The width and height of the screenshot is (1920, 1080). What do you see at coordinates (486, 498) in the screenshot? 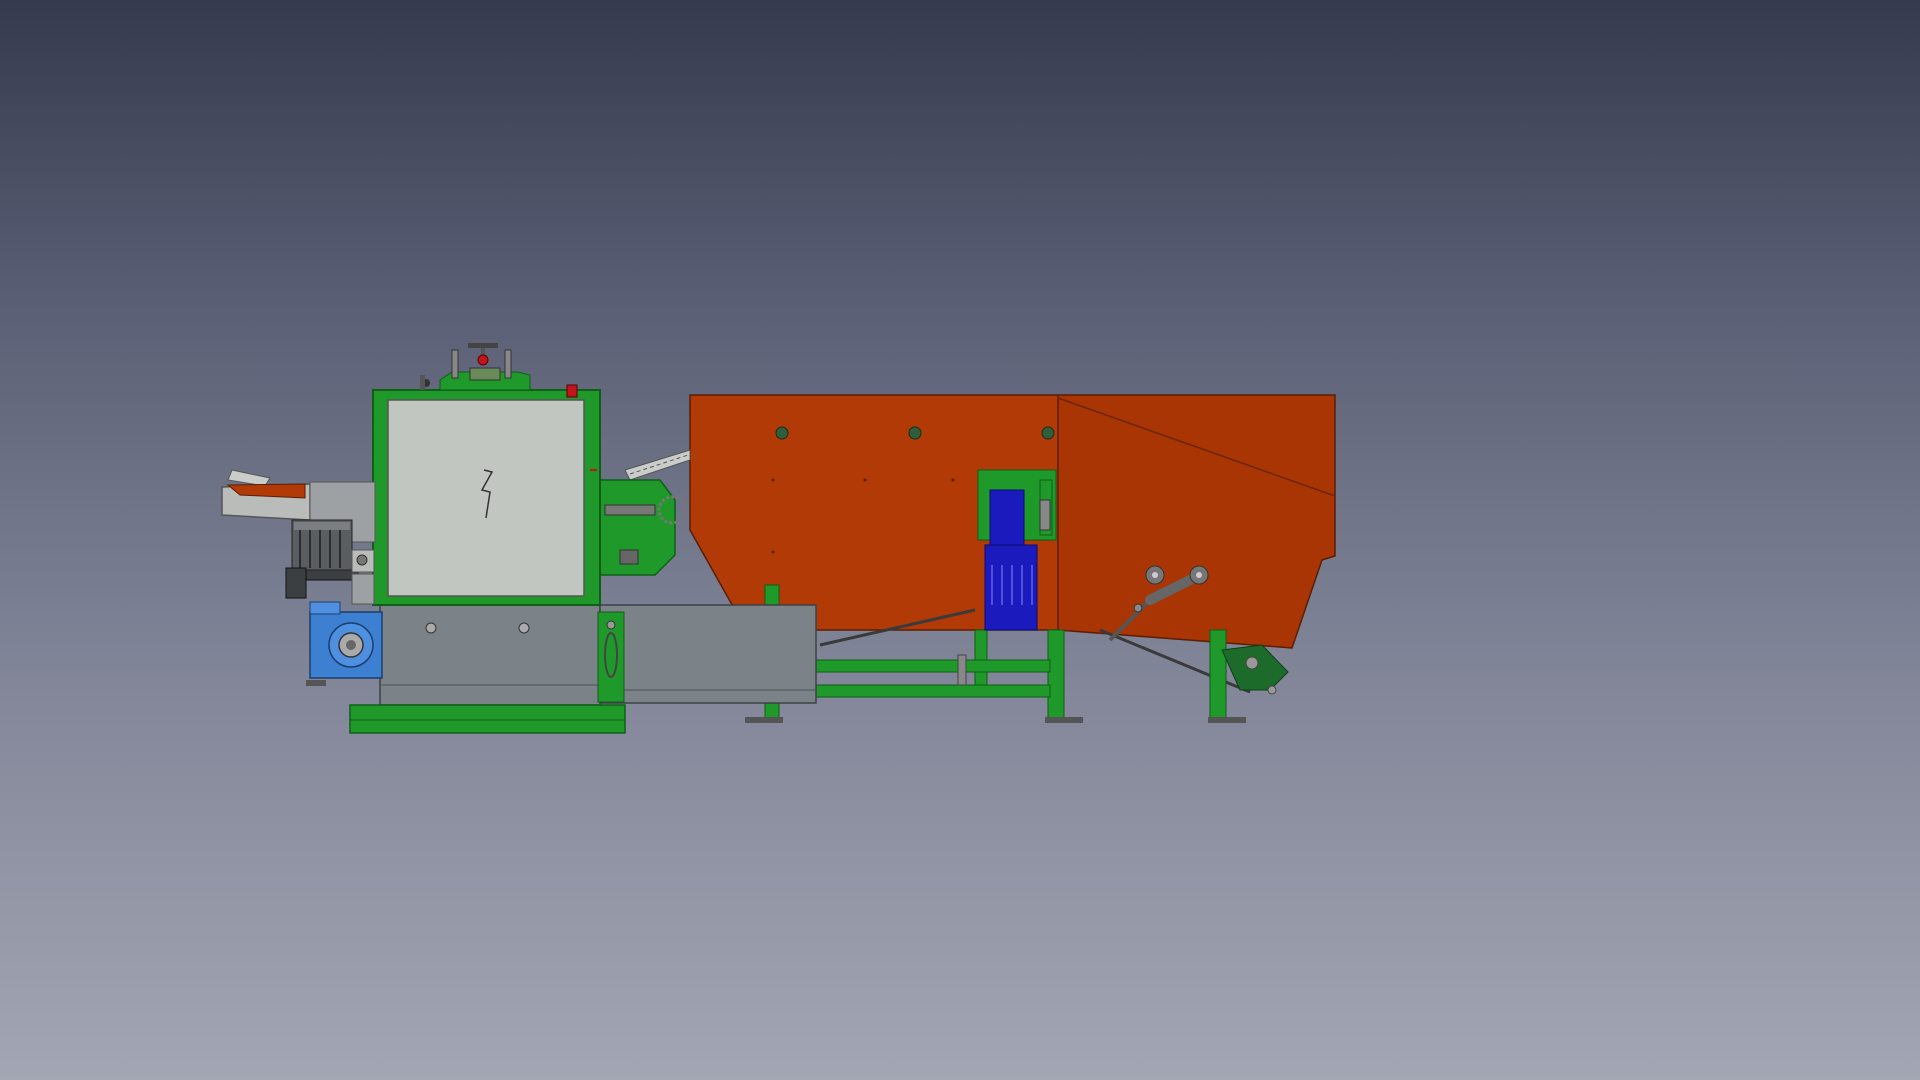
I see `cutter-door` at bounding box center [486, 498].